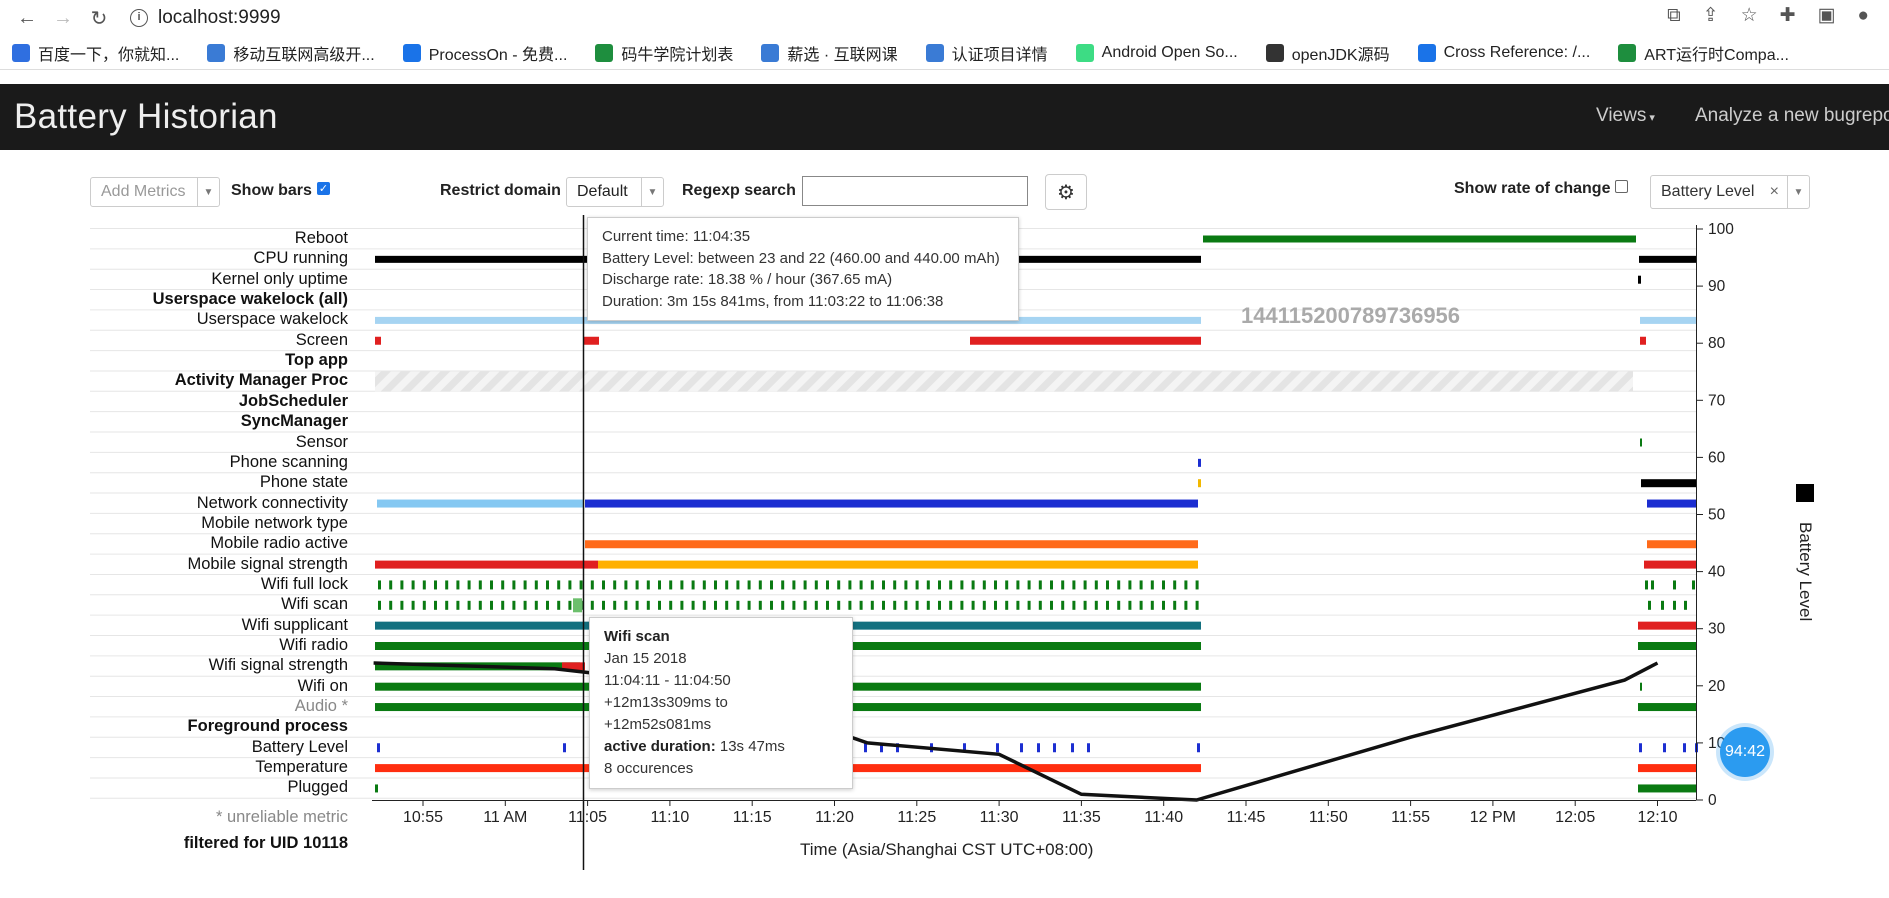 This screenshot has height=898, width=1889. What do you see at coordinates (898, 564) in the screenshot?
I see `mobile-signal-bar` at bounding box center [898, 564].